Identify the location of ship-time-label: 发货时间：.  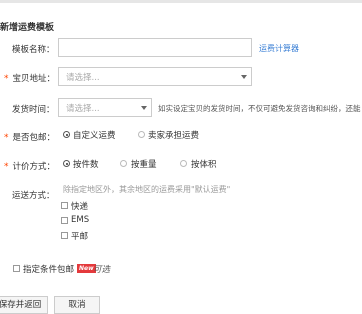
(33, 110).